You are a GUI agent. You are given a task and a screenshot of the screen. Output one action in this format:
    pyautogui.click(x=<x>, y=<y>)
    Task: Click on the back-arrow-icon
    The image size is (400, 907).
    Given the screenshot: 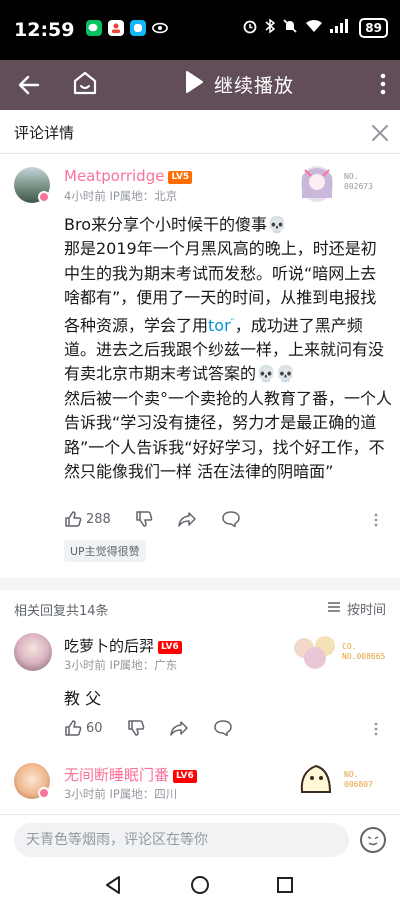 What is the action you would take?
    pyautogui.click(x=29, y=86)
    